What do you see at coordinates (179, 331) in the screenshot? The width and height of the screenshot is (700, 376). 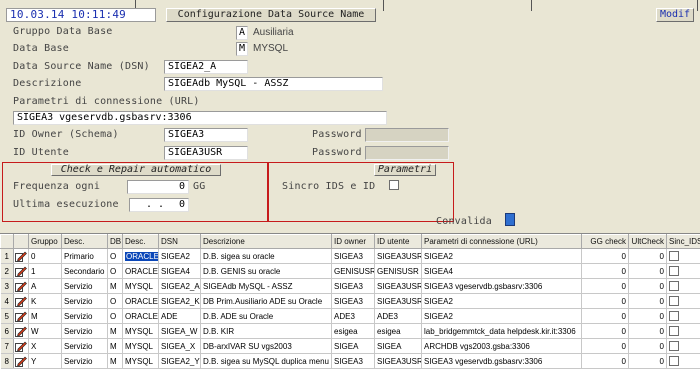 I see `cell-dsn: SIGEA_W` at bounding box center [179, 331].